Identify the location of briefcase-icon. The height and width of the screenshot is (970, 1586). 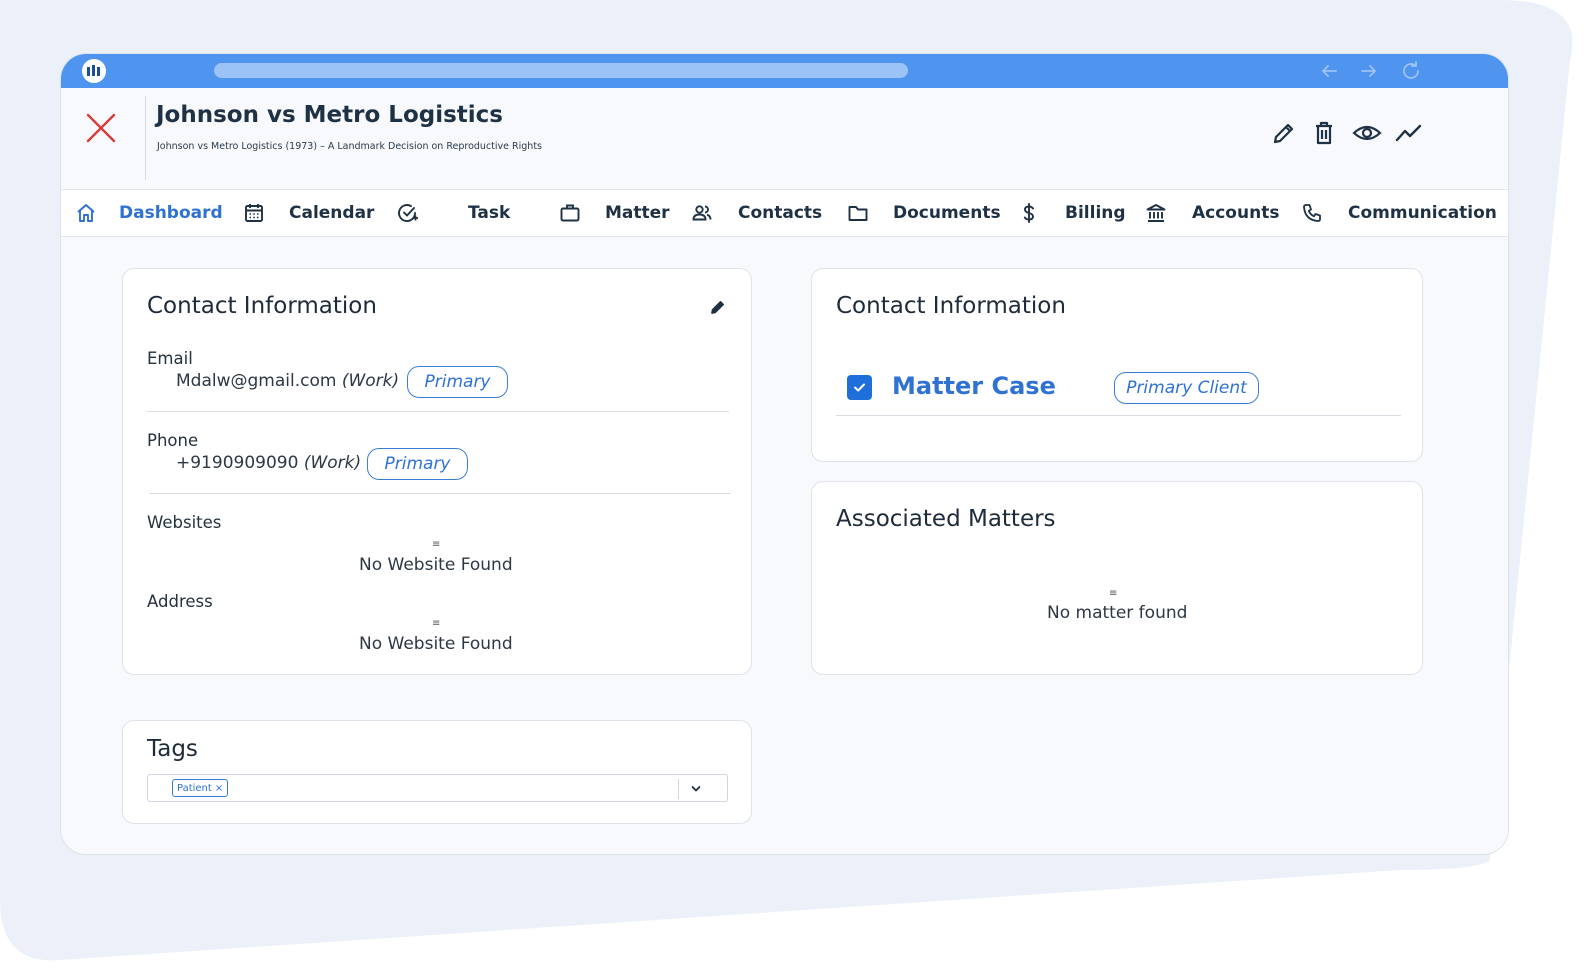
(570, 213).